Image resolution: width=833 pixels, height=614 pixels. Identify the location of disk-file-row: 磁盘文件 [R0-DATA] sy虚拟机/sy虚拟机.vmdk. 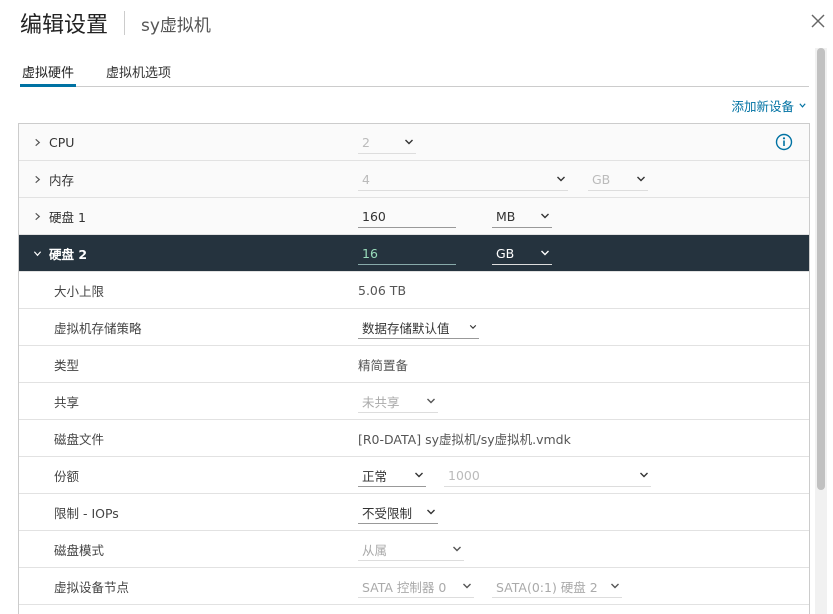
(414, 438).